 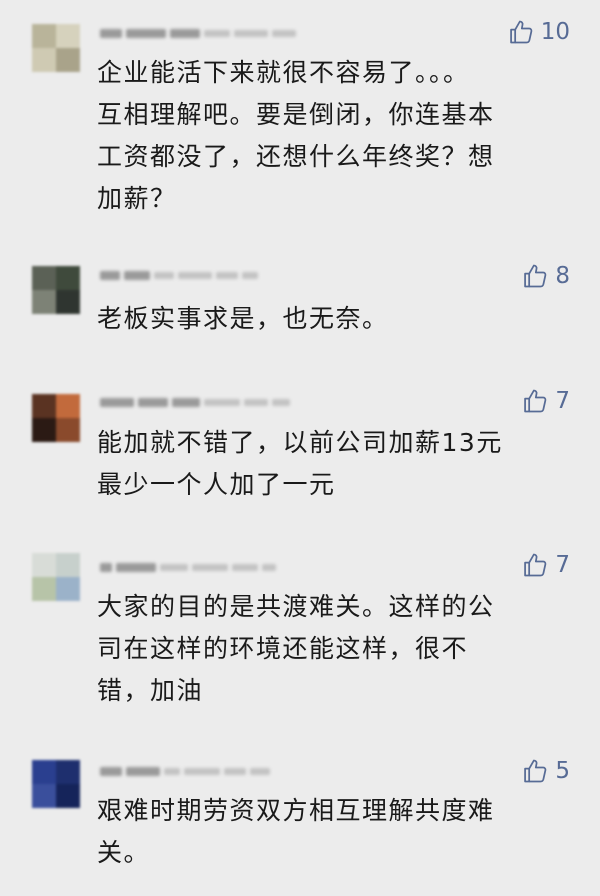 I want to click on comment-text: 老板实事求是，也无奈。, so click(x=243, y=318).